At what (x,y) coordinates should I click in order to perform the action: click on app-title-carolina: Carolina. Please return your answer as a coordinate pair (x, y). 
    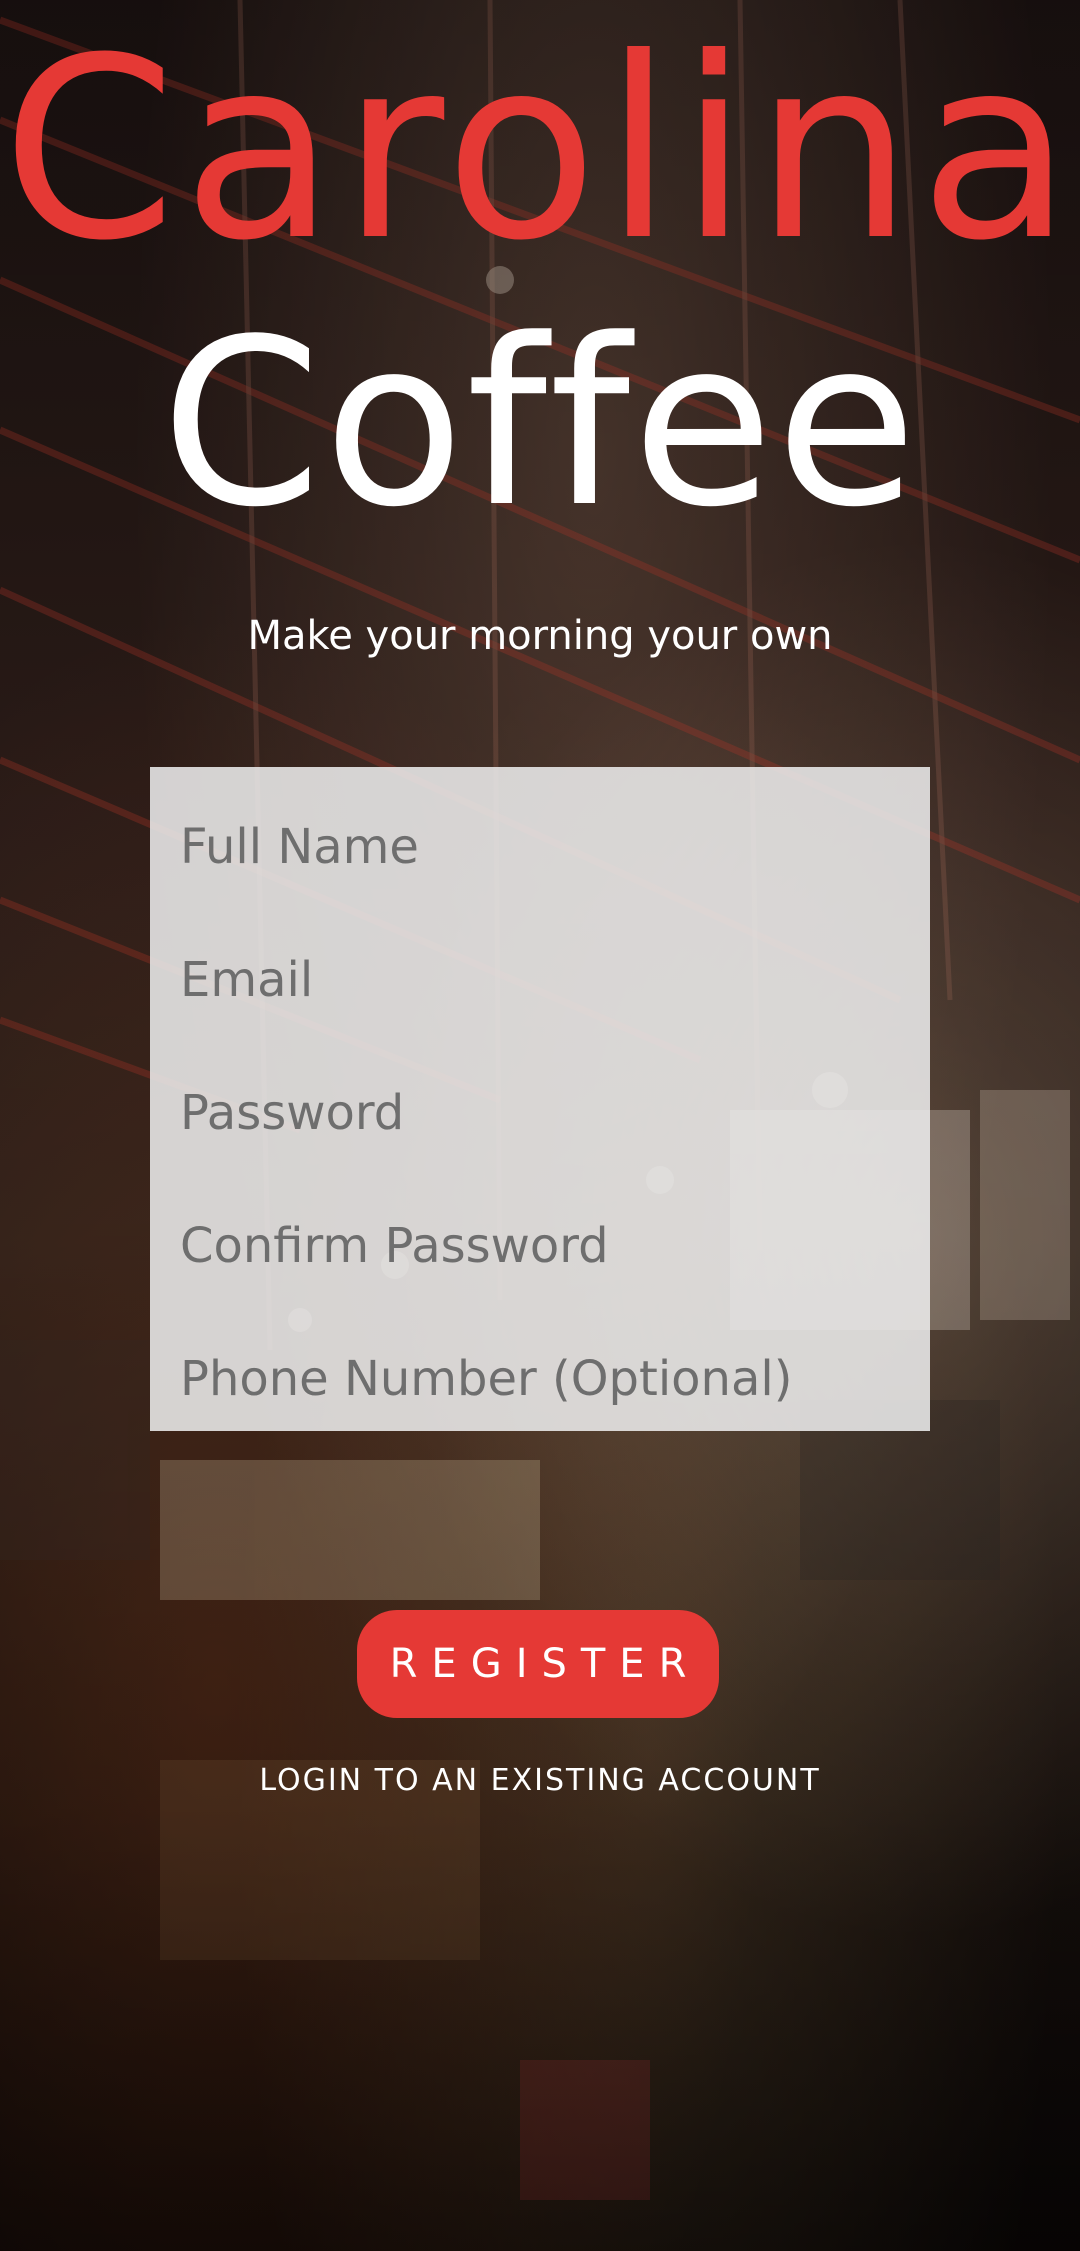
    Looking at the image, I should click on (540, 149).